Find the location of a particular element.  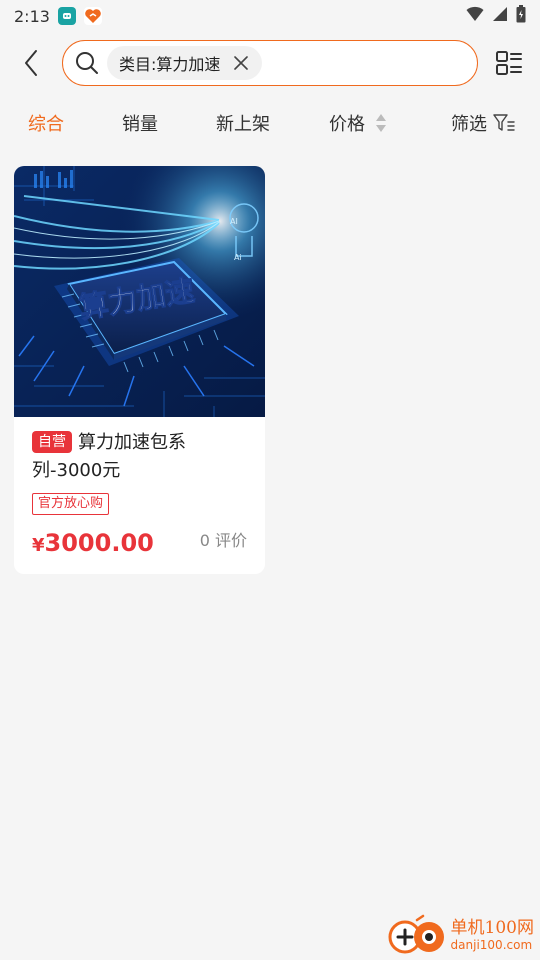

back-button is located at coordinates (31, 63).